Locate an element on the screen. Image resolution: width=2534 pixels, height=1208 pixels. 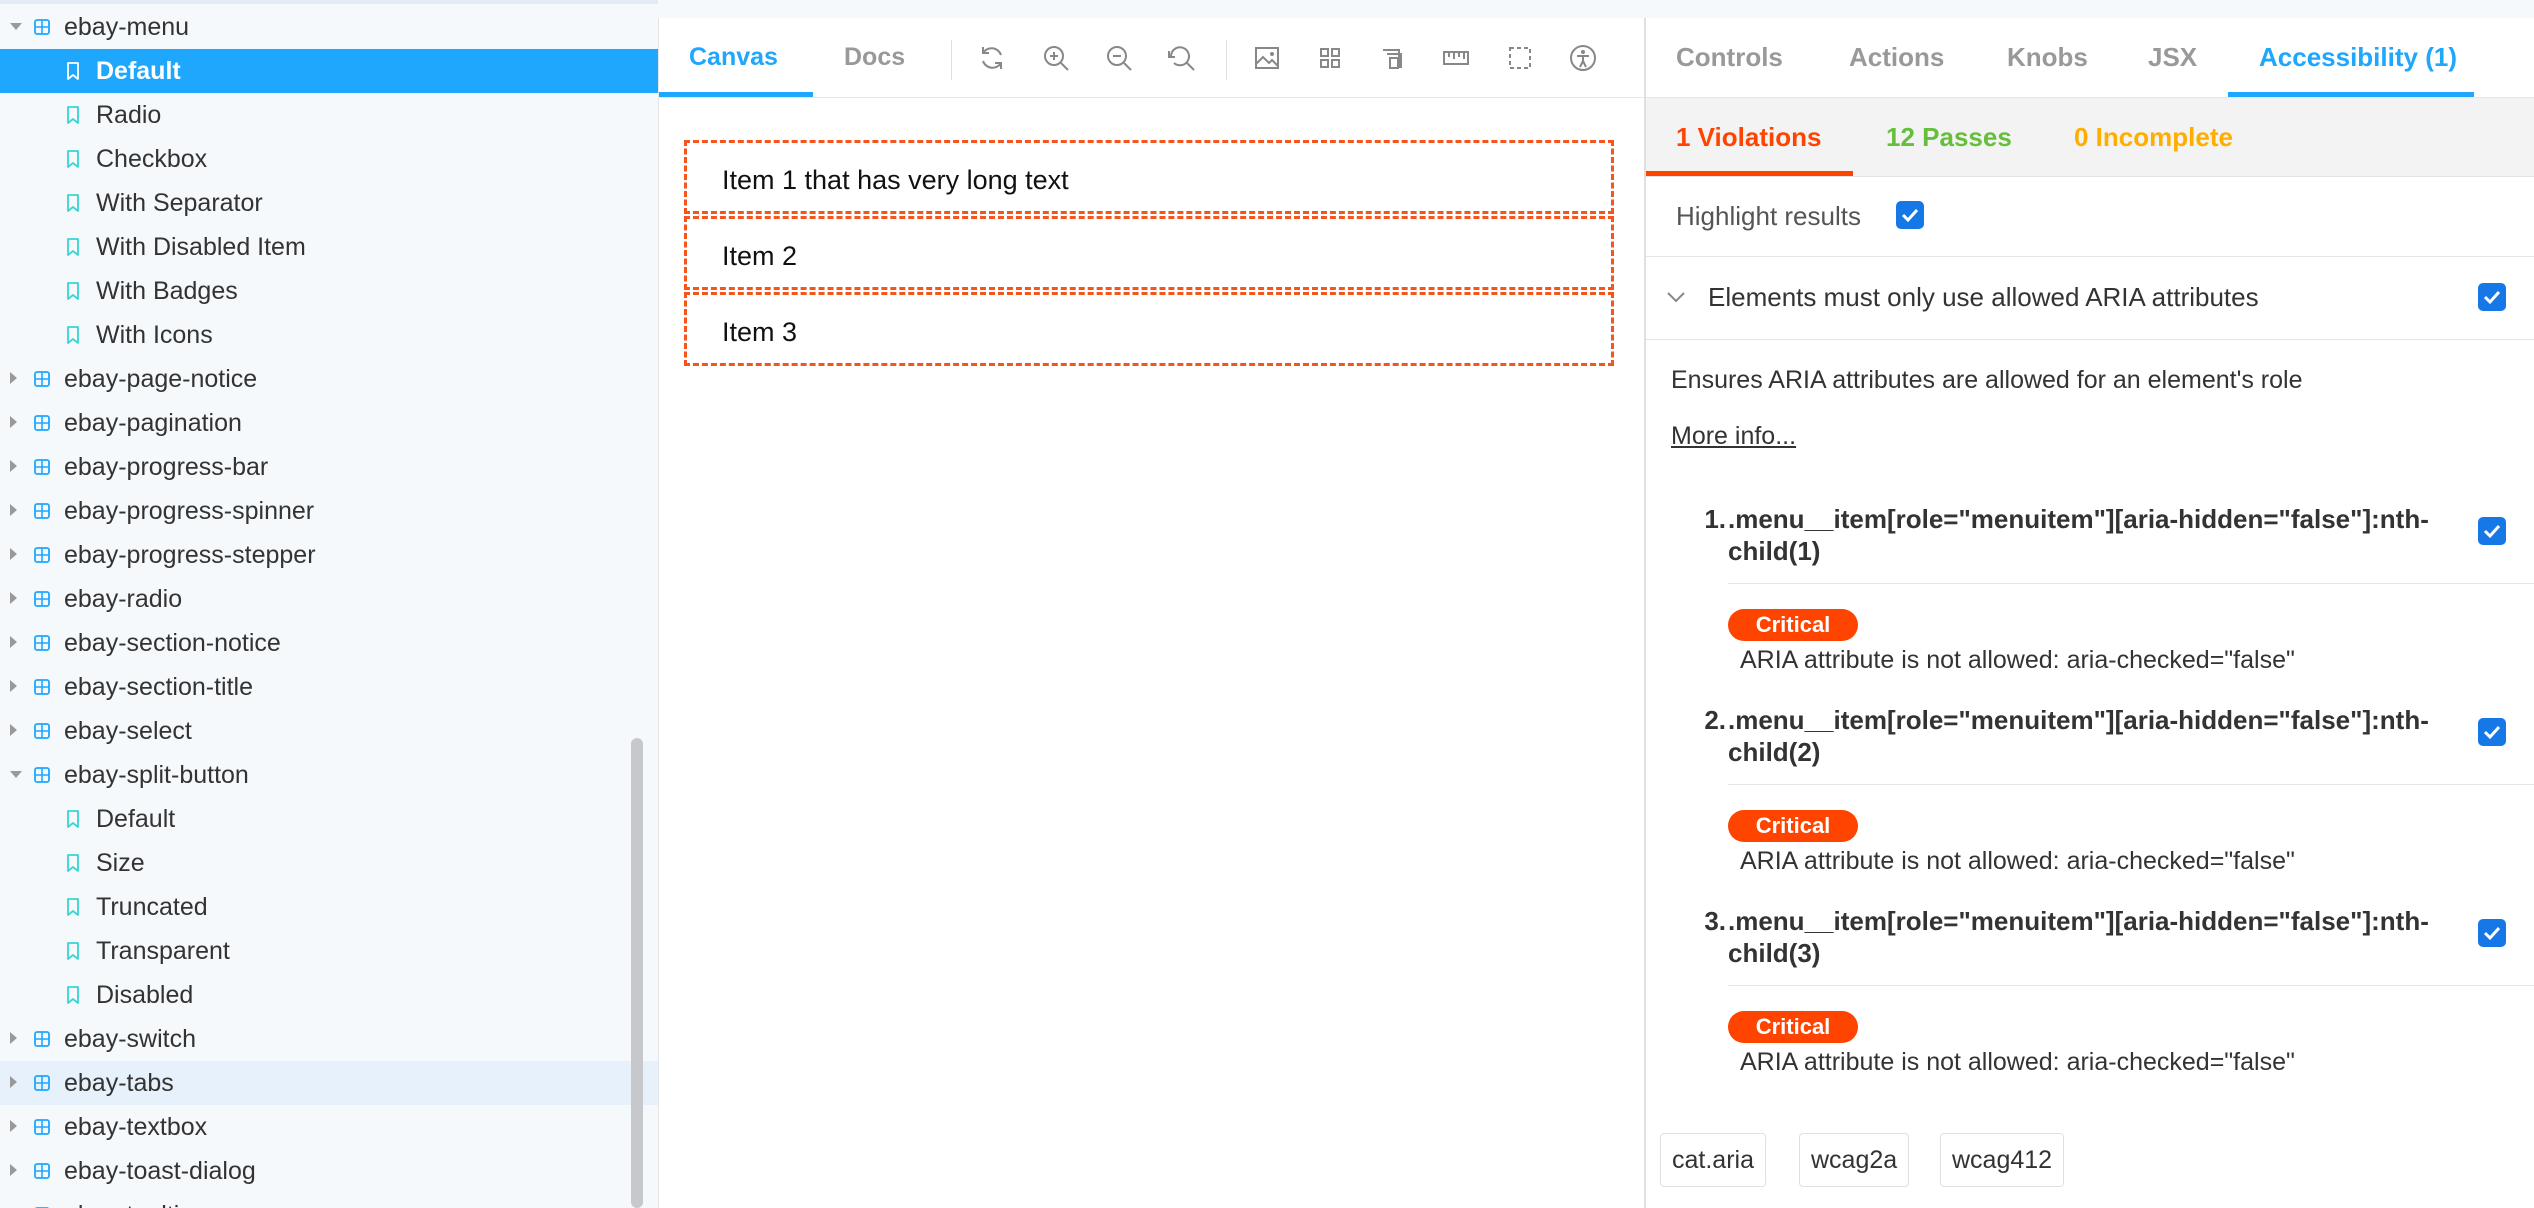
sidebar-scrollbar is located at coordinates (637, 973).